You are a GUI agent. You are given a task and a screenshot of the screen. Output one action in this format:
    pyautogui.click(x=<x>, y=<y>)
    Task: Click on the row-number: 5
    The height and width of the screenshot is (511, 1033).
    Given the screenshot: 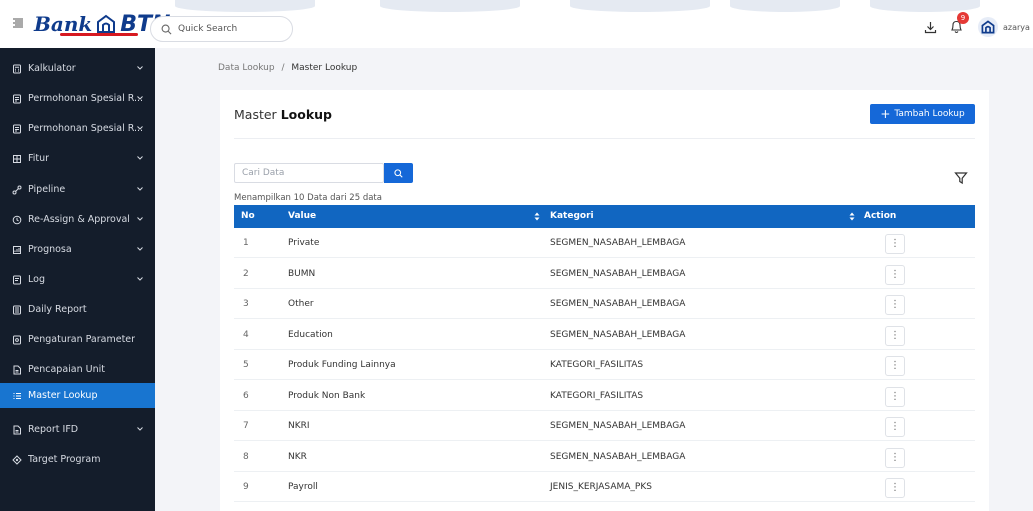 What is the action you would take?
    pyautogui.click(x=246, y=365)
    